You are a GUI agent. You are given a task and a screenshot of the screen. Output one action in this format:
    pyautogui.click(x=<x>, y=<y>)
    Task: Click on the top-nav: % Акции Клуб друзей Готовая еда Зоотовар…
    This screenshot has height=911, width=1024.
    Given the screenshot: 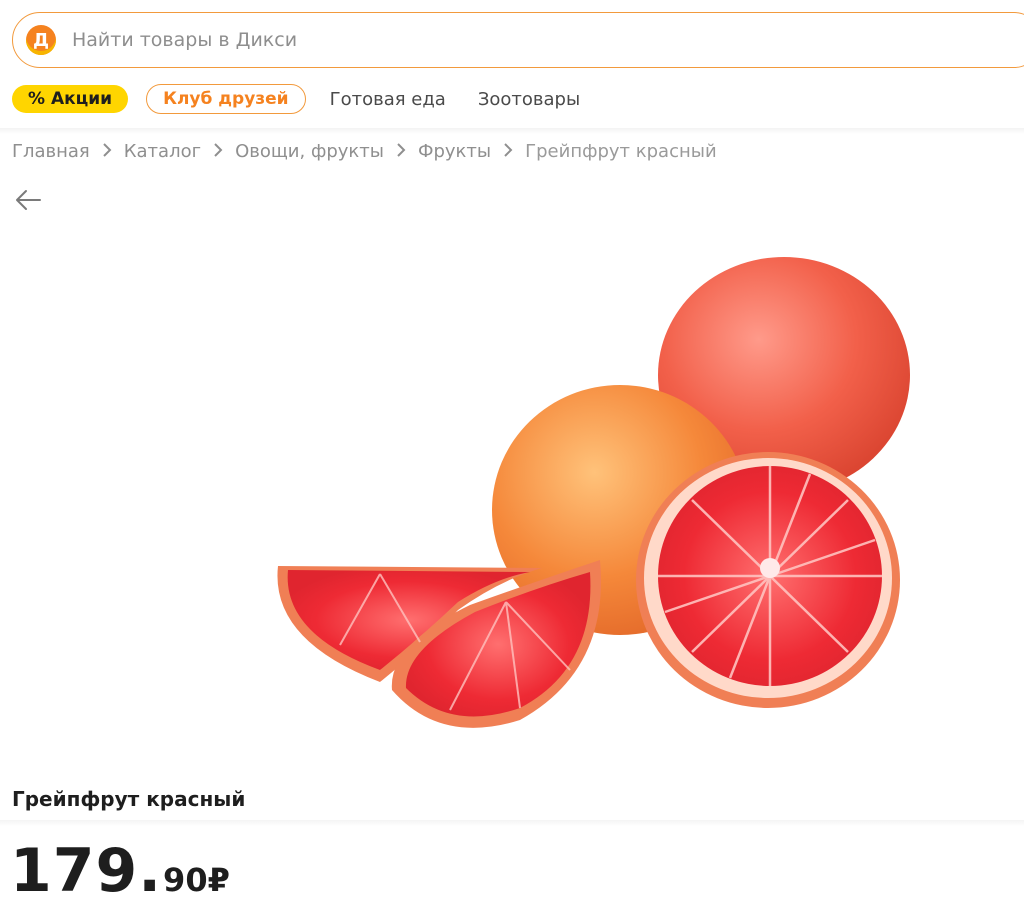 What is the action you would take?
    pyautogui.click(x=296, y=99)
    